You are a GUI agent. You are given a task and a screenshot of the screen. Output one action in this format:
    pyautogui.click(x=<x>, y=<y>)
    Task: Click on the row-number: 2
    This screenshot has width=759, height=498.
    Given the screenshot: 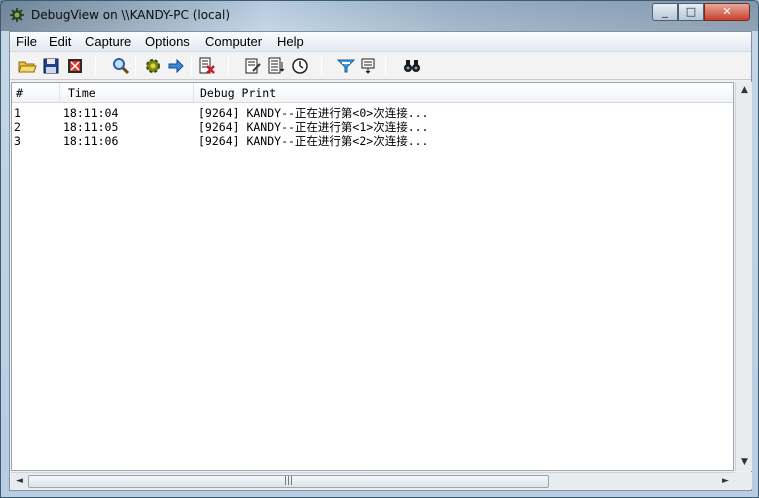 What is the action you would take?
    pyautogui.click(x=17, y=127)
    